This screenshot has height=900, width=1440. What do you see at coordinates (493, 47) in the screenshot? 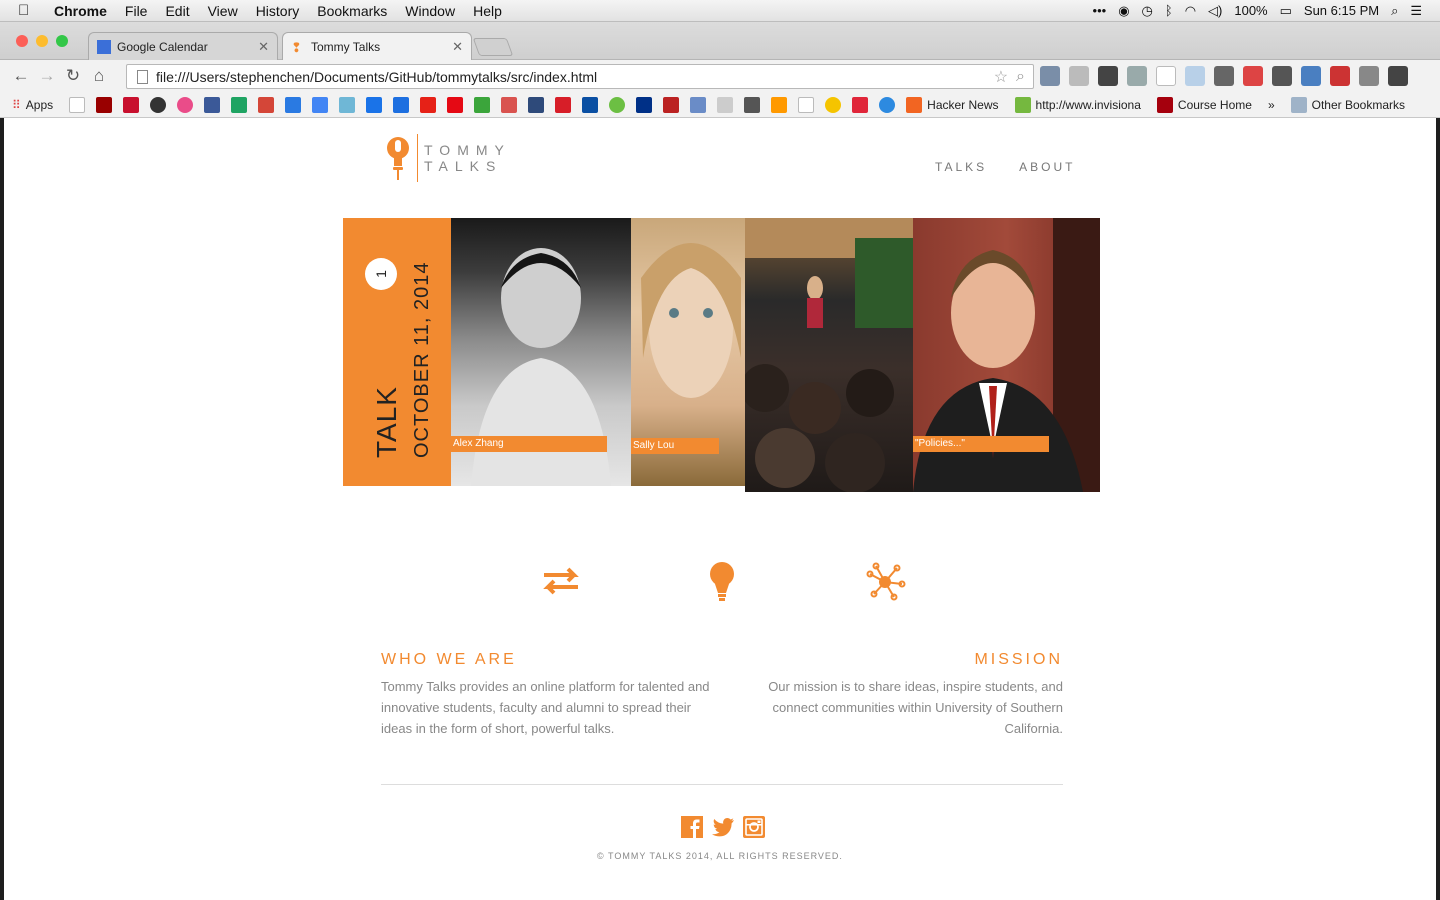
I see `new-tab-button` at bounding box center [493, 47].